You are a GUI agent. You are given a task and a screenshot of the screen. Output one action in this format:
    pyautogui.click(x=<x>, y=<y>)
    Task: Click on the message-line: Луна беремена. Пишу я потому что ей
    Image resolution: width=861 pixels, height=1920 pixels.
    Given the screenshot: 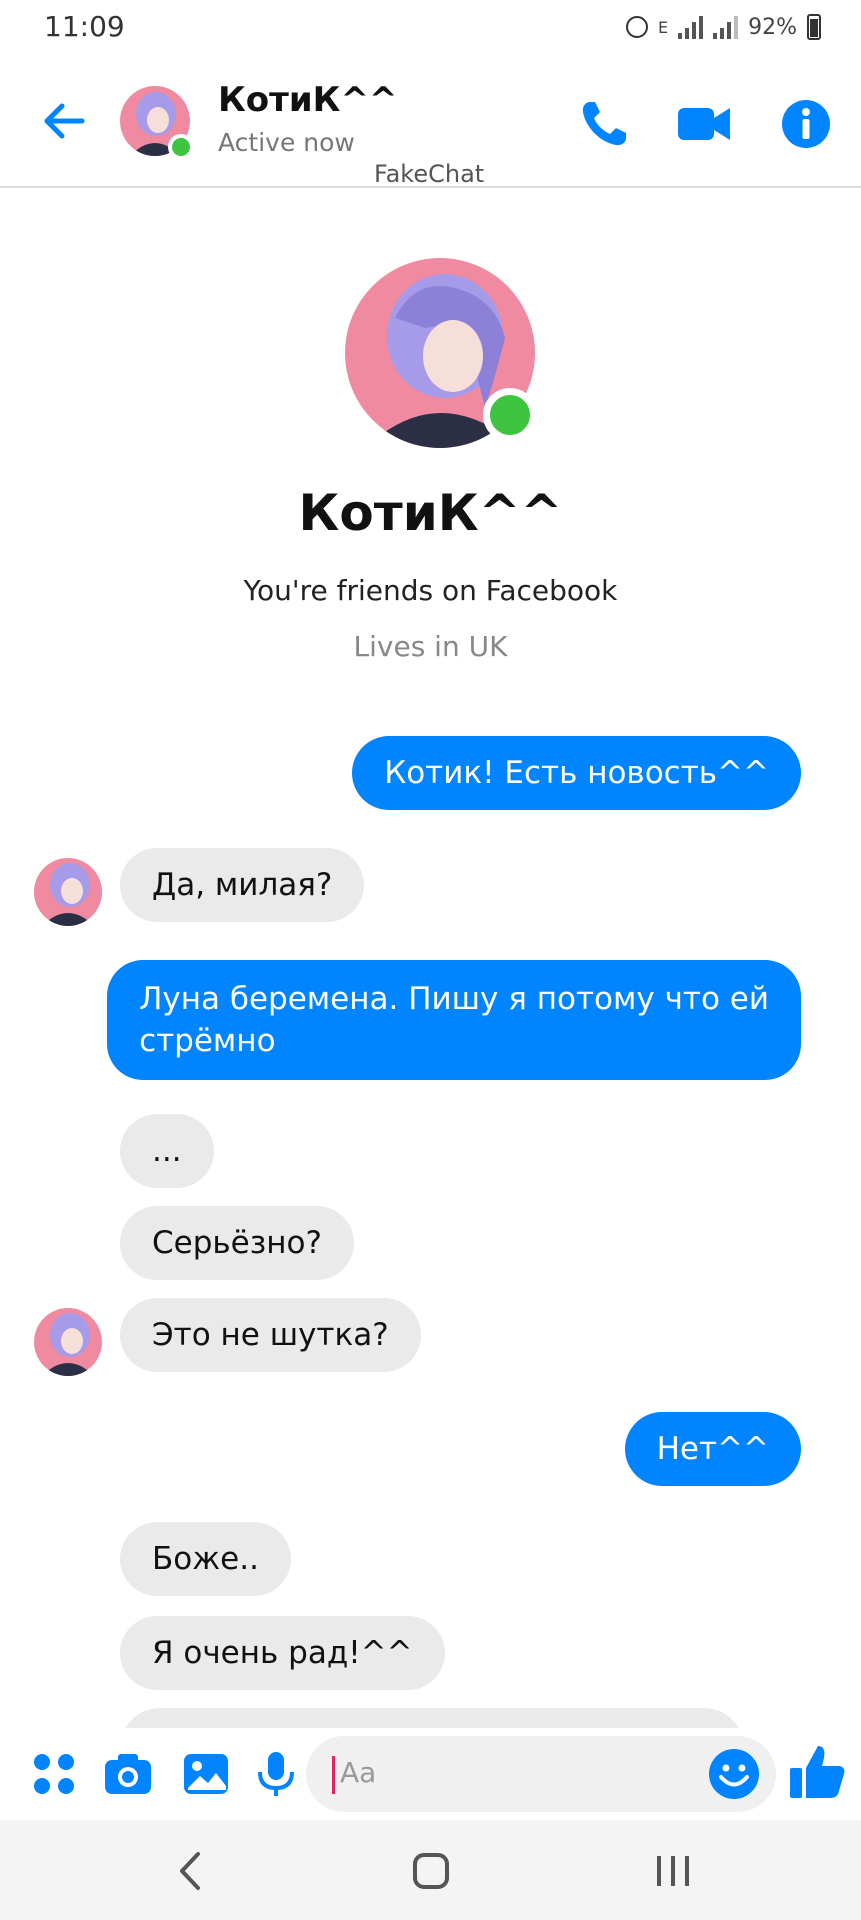 What is the action you would take?
    pyautogui.click(x=454, y=999)
    